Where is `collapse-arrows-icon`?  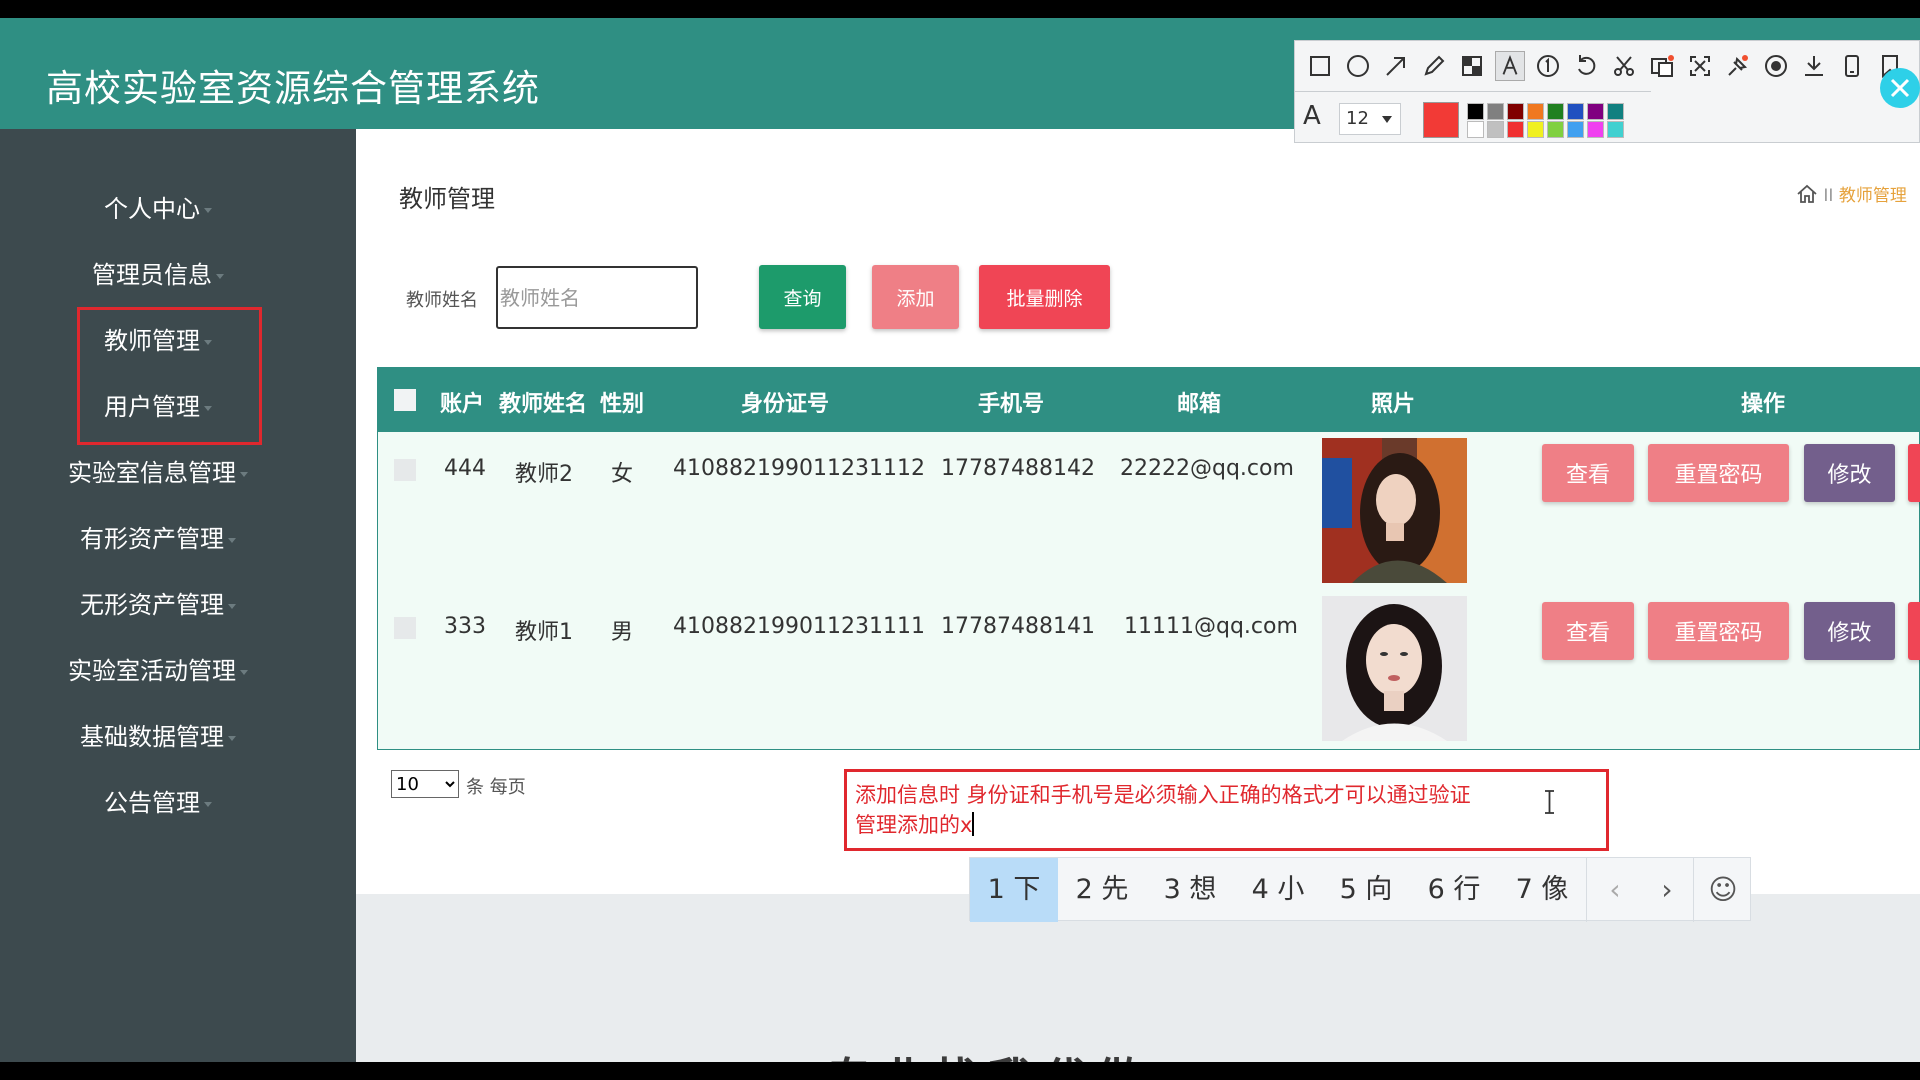 collapse-arrows-icon is located at coordinates (1900, 88).